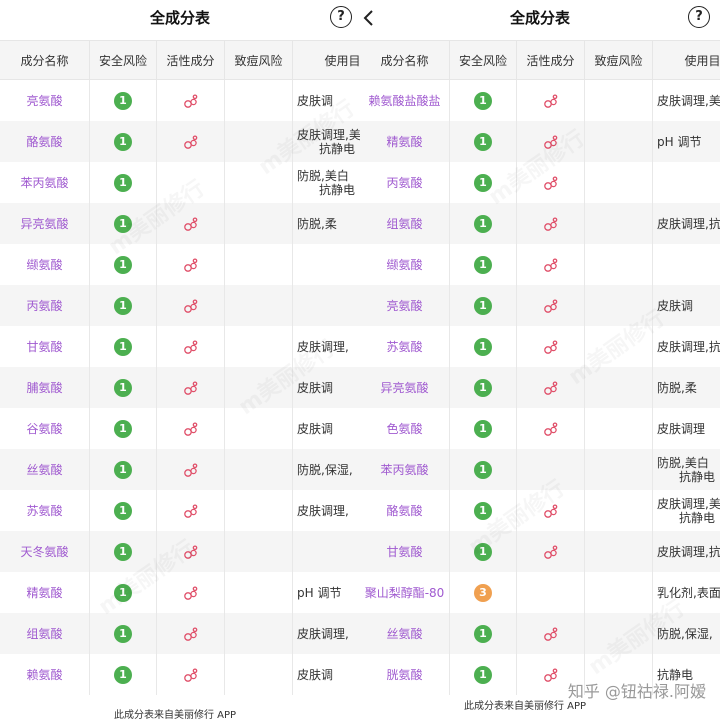 The image size is (720, 720). I want to click on table-row: 谷氨酸 1 皮肤调, so click(180, 428).